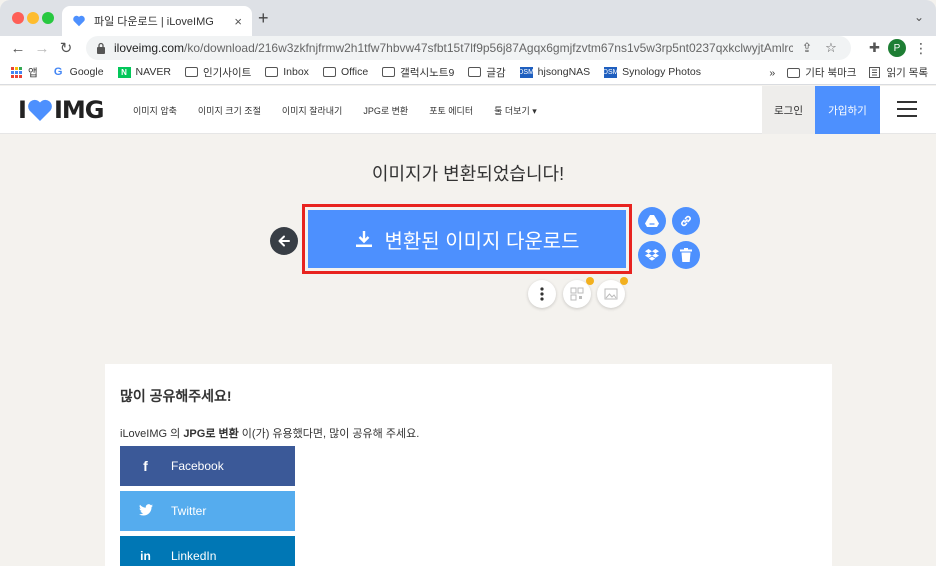  I want to click on dsm-icon: DSM, so click(526, 72).